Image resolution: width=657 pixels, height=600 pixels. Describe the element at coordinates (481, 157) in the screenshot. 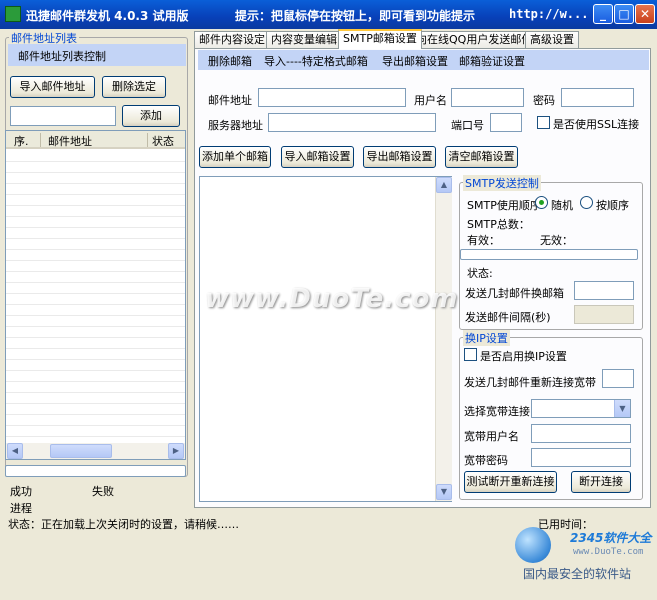

I see `clear-mailbox-settings-button: 清空邮箱设置` at that location.